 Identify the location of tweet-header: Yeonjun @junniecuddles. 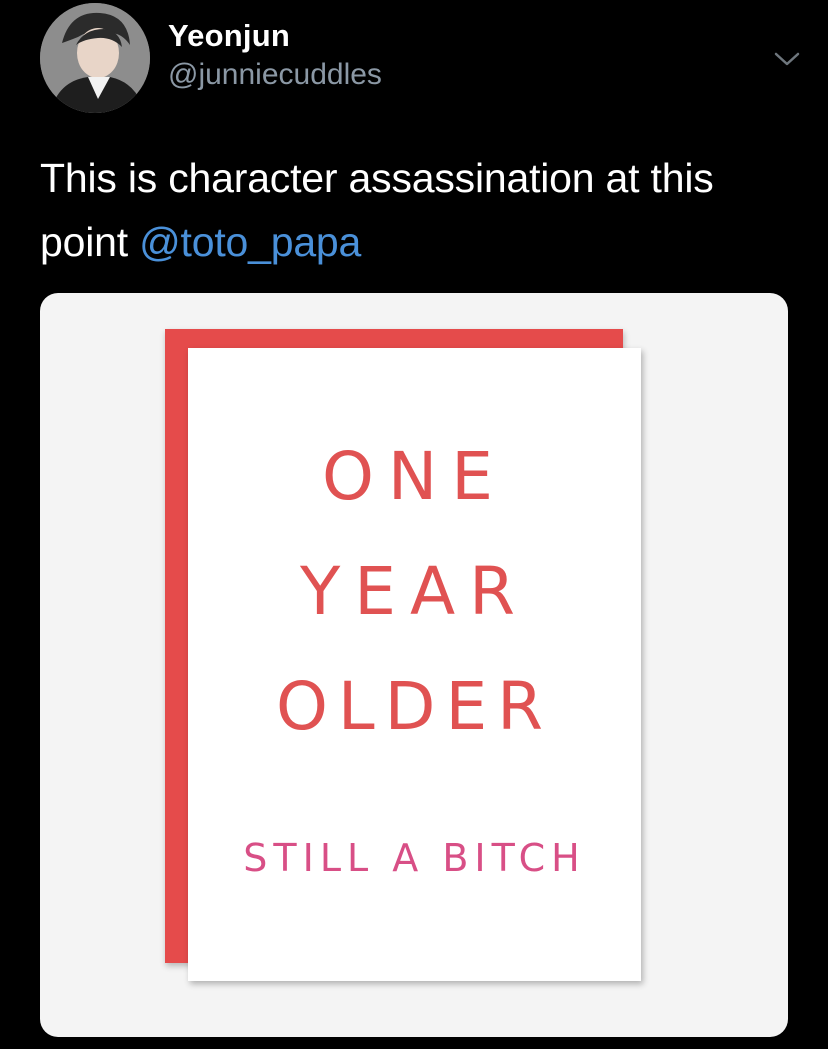
(420, 60).